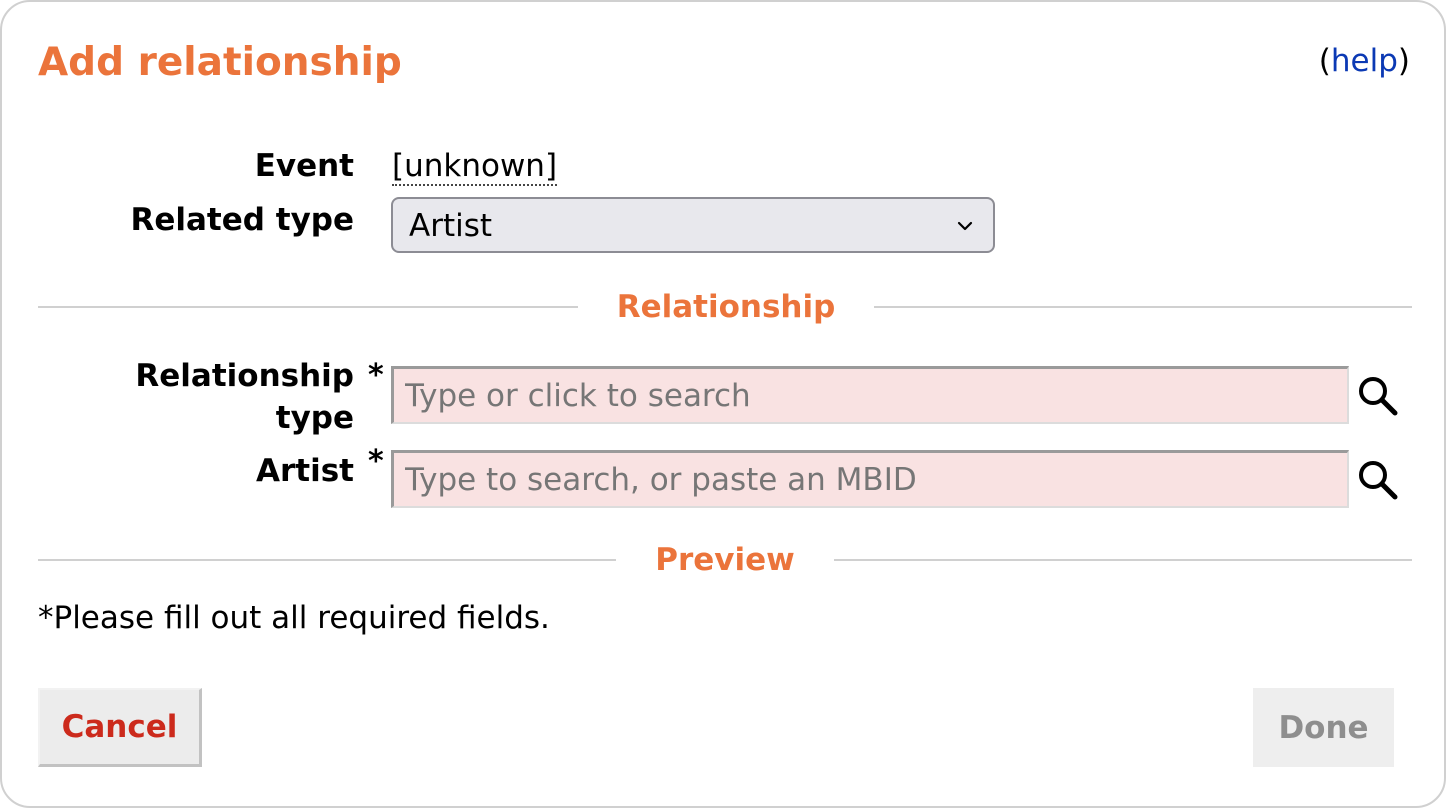 The image size is (1446, 808). What do you see at coordinates (294, 618) in the screenshot?
I see `required-fields-hint: *Please fill out all required fields.` at bounding box center [294, 618].